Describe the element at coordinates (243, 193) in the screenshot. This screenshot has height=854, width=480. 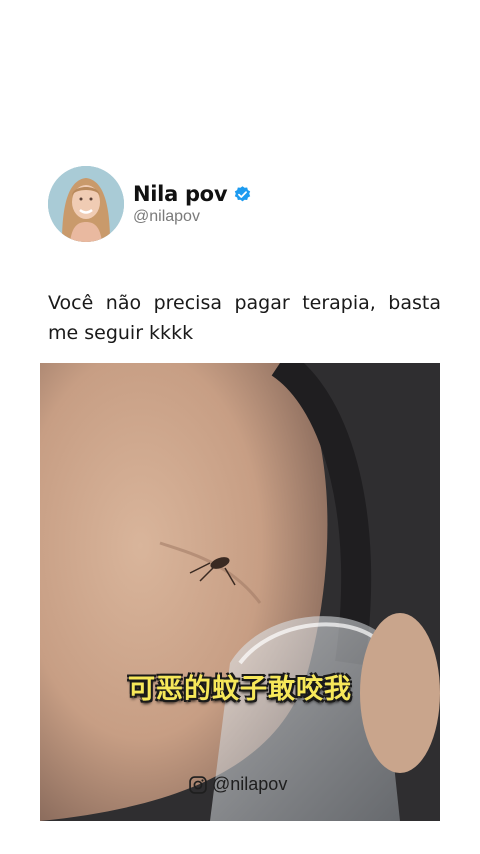
I see `verified-badge-icon` at that location.